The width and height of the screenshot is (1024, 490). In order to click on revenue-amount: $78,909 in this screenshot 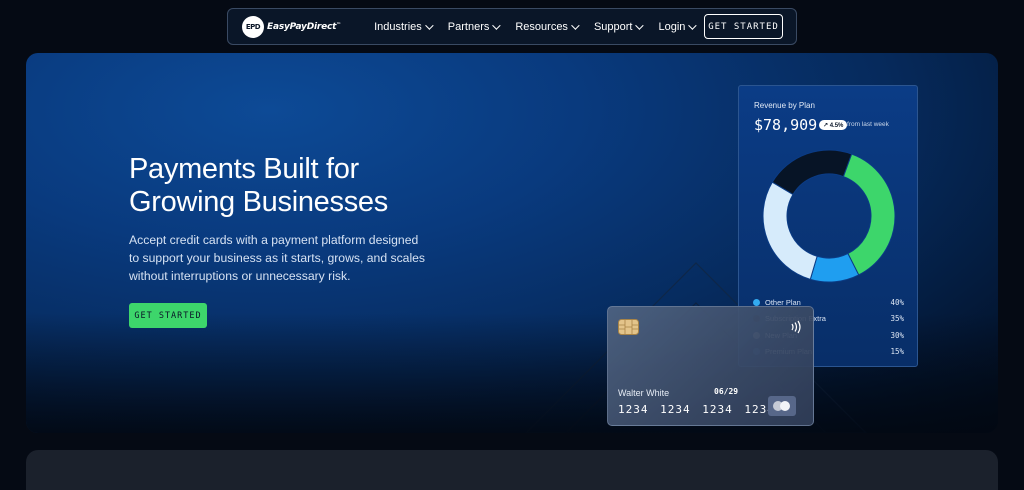, I will do `click(786, 125)`.